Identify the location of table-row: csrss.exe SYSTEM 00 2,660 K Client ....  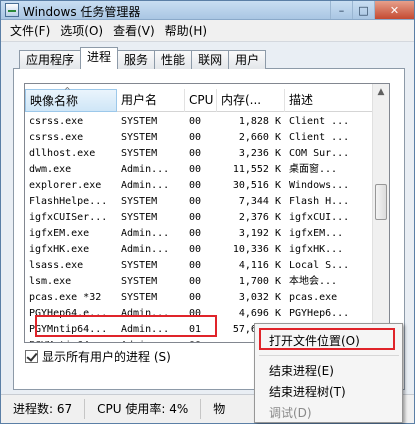
(201, 138).